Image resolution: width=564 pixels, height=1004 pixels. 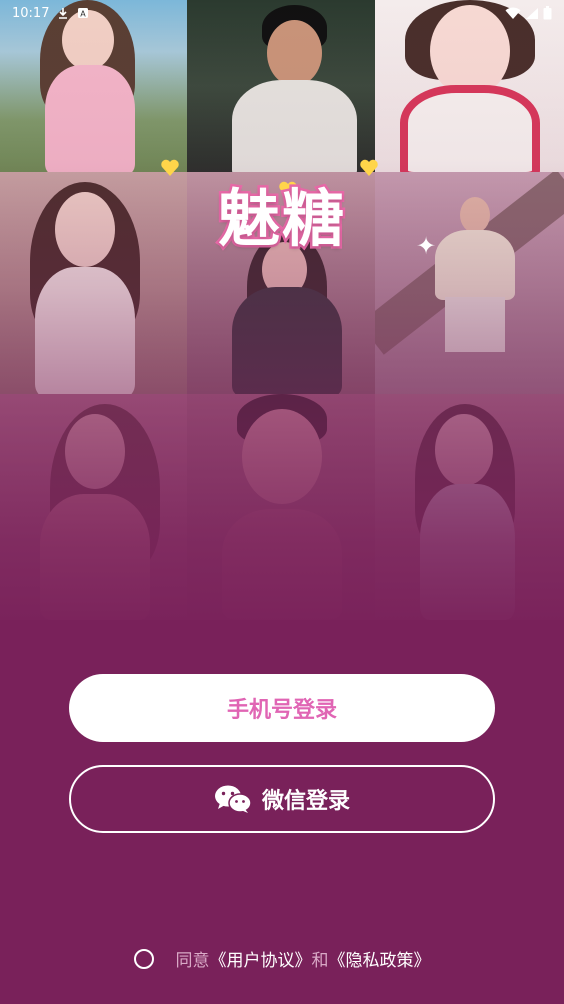 I want to click on a-icon: A, so click(x=83, y=13).